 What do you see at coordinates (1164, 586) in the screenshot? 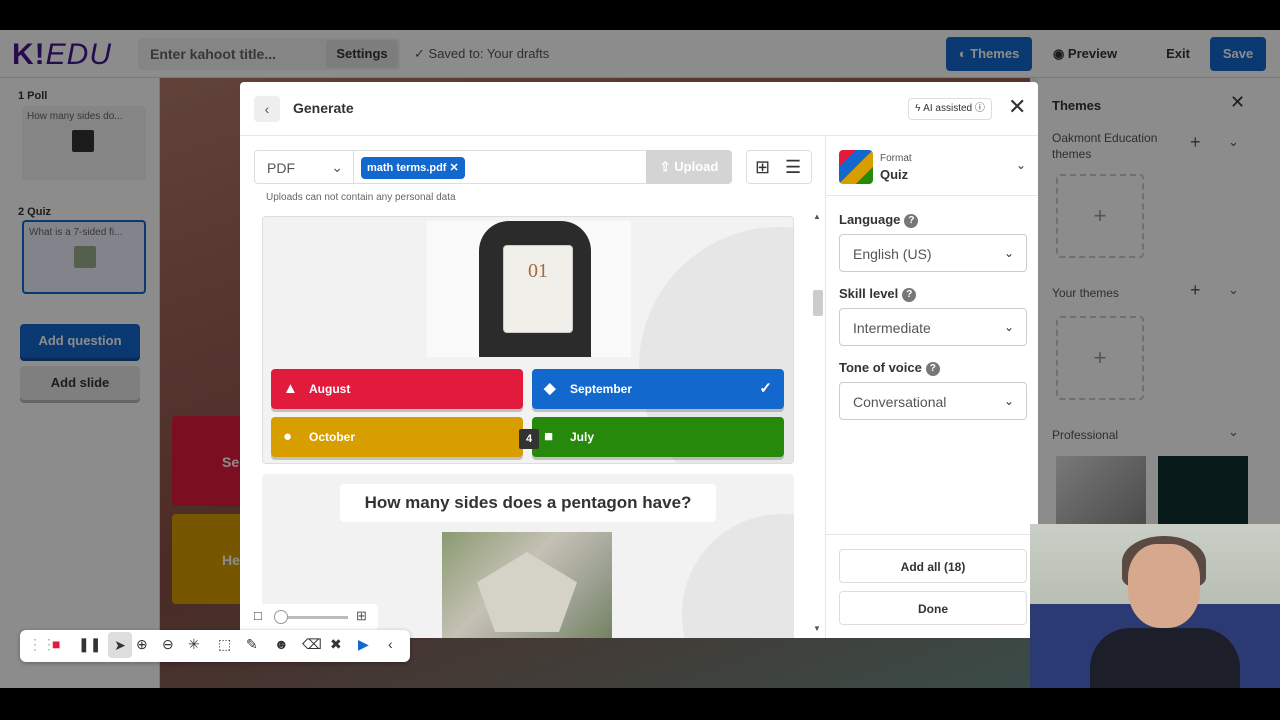
I see `webcam-person-face` at bounding box center [1164, 586].